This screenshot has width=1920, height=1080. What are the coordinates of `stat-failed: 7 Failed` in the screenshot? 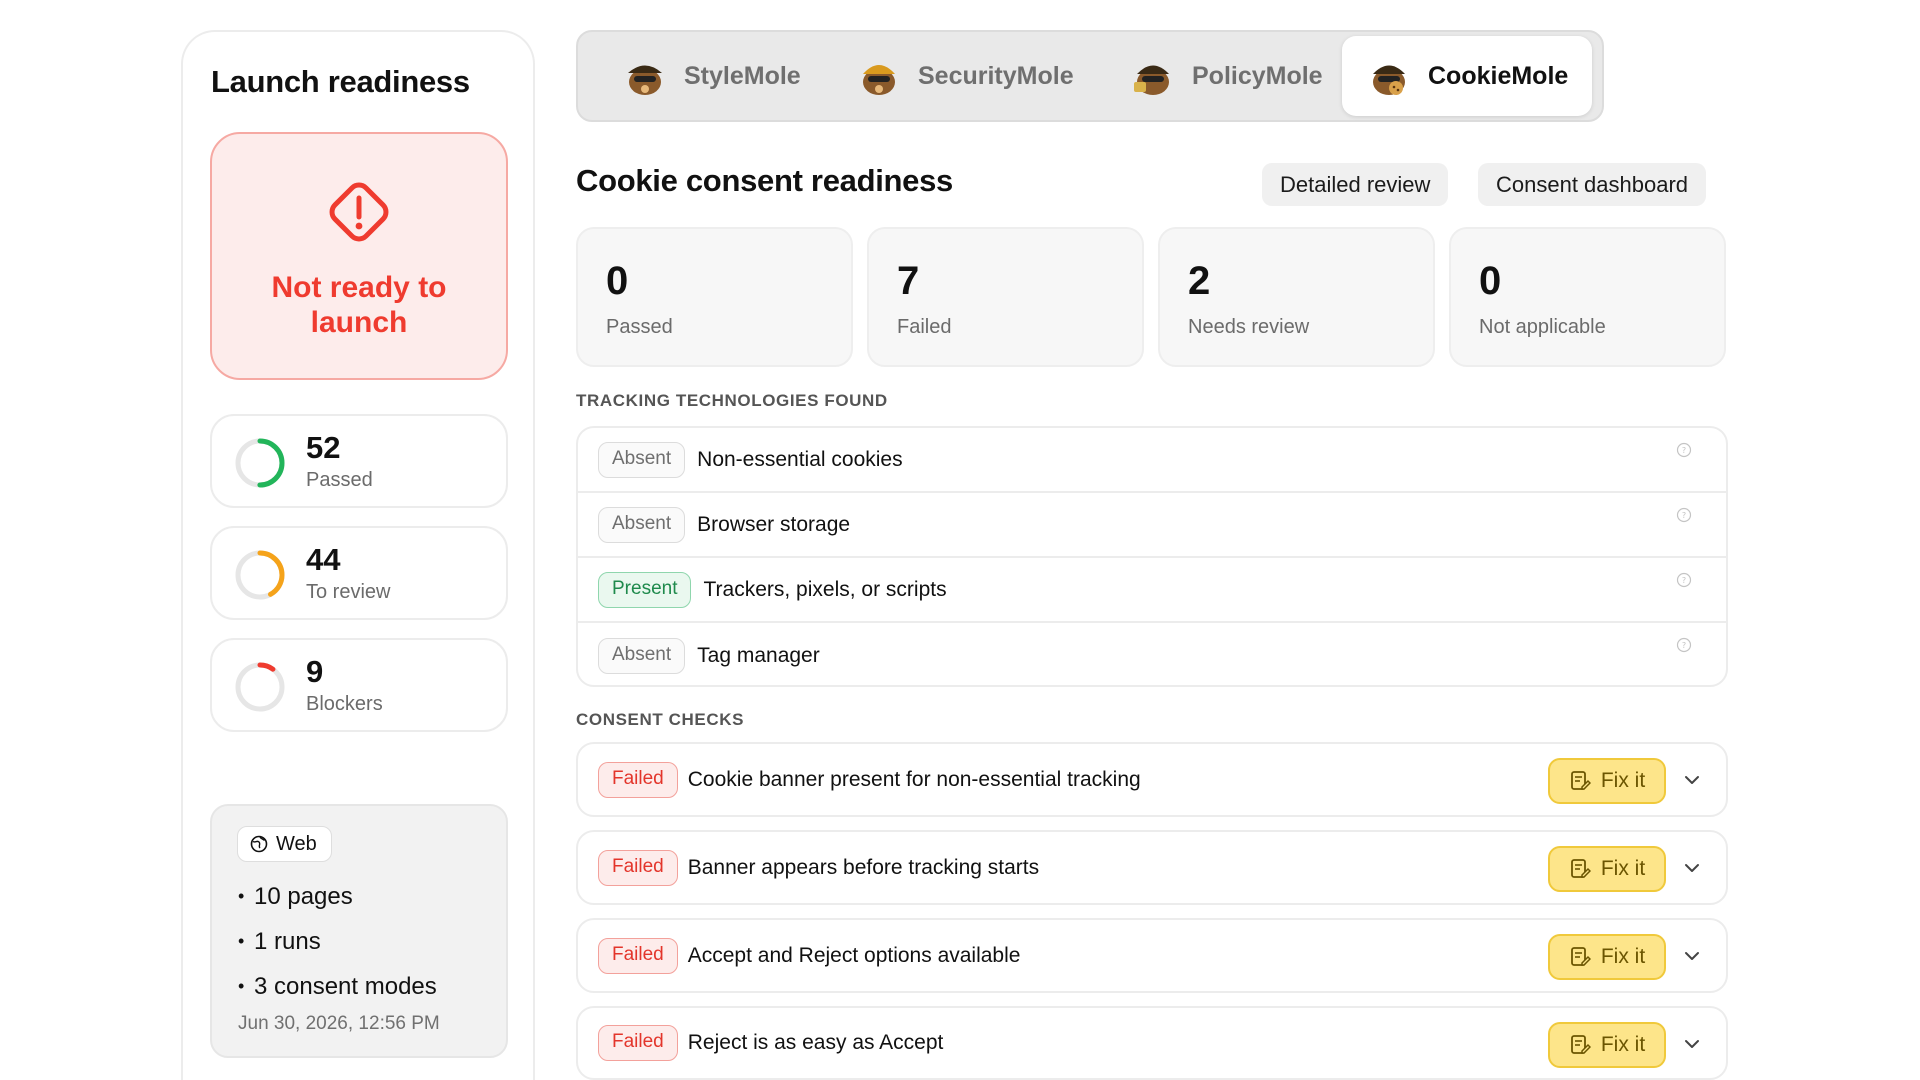 It's located at (1005, 297).